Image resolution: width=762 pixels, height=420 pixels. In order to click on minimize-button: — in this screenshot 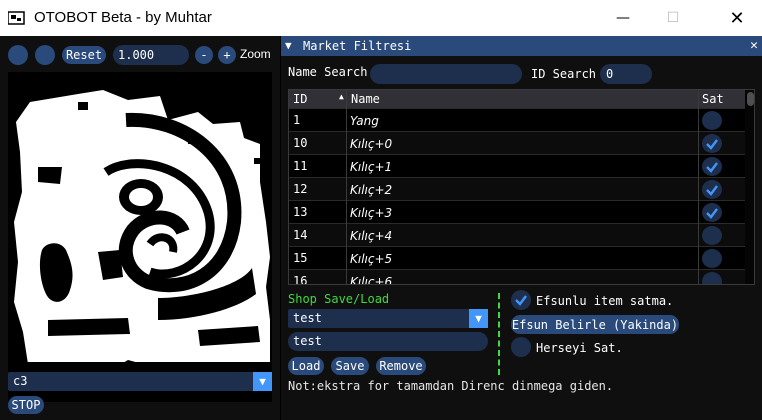, I will do `click(623, 18)`.